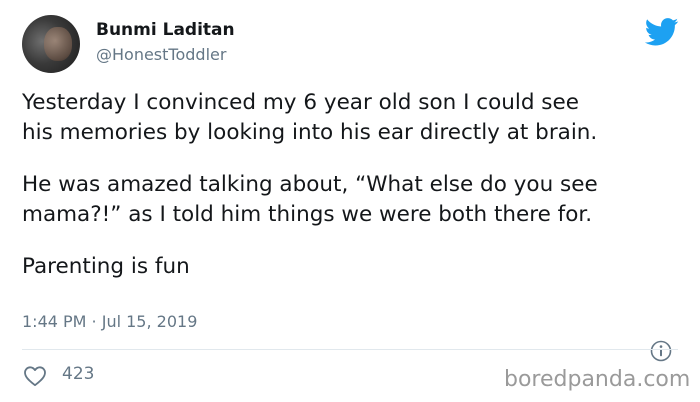  I want to click on tweet-paragraph-3: Parenting is fun, so click(106, 266).